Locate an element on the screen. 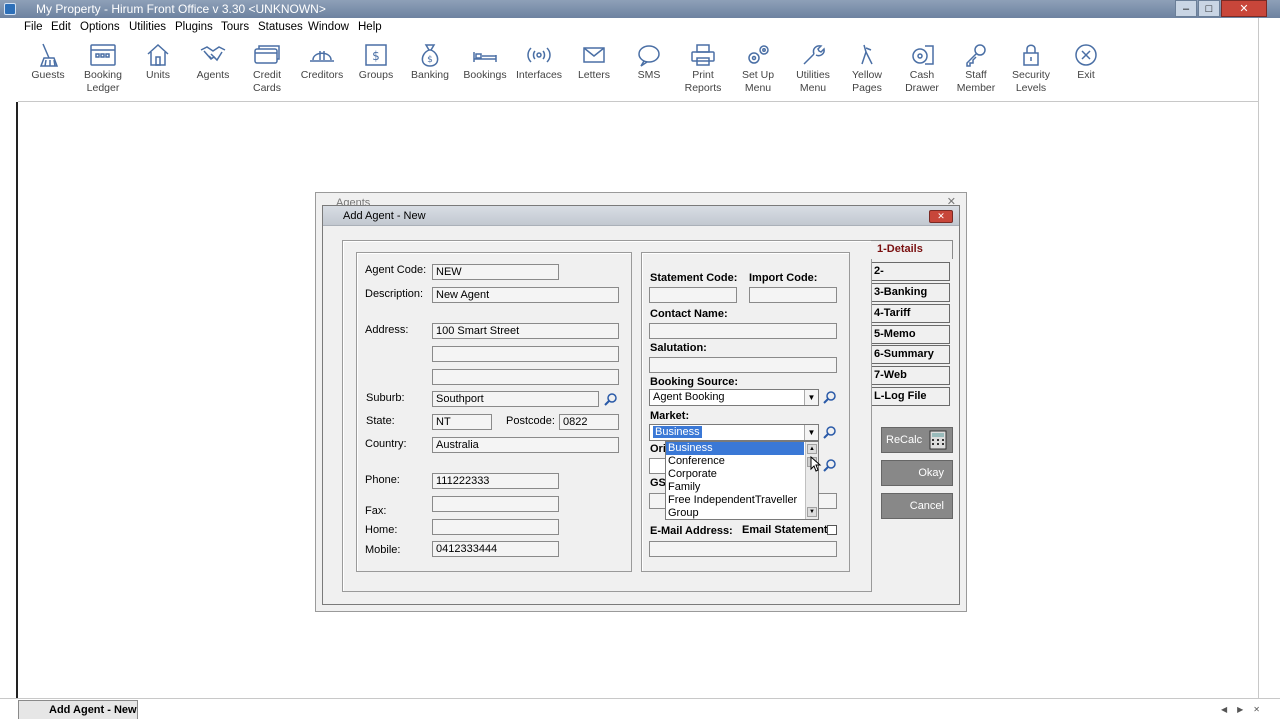 This screenshot has width=1280, height=720. statement-code-label: Statement Code: is located at coordinates (694, 278).